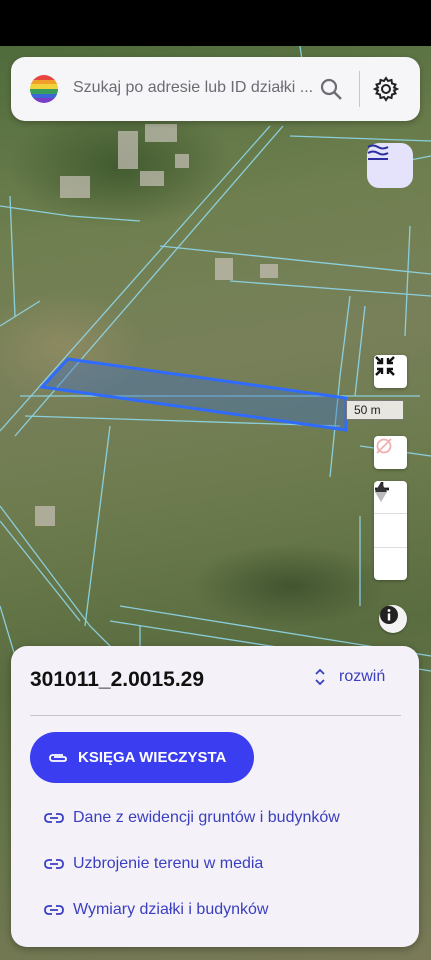 The image size is (431, 960). I want to click on info-button, so click(393, 619).